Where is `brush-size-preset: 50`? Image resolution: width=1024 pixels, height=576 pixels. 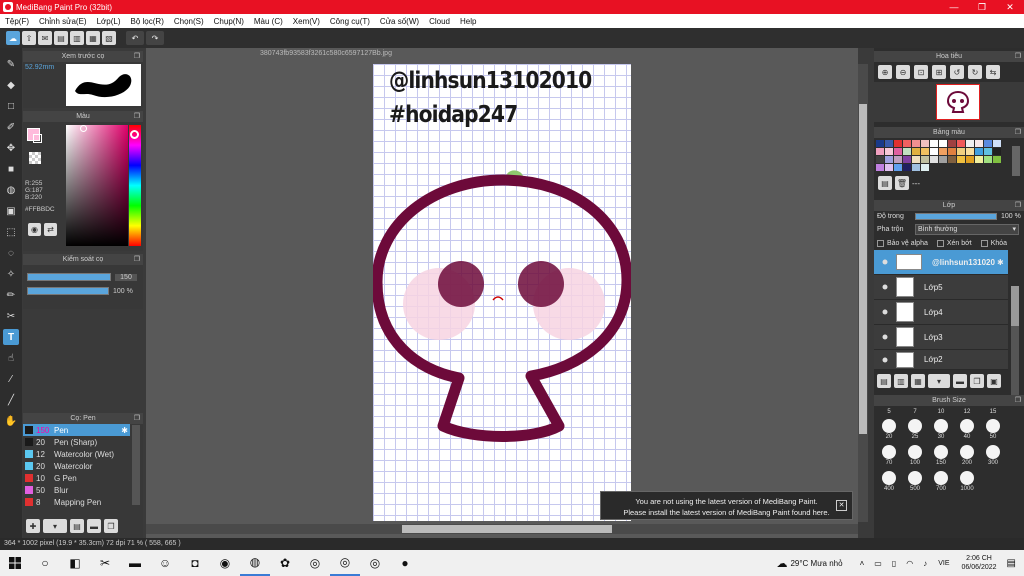
brush-size-preset: 50 is located at coordinates (993, 429).